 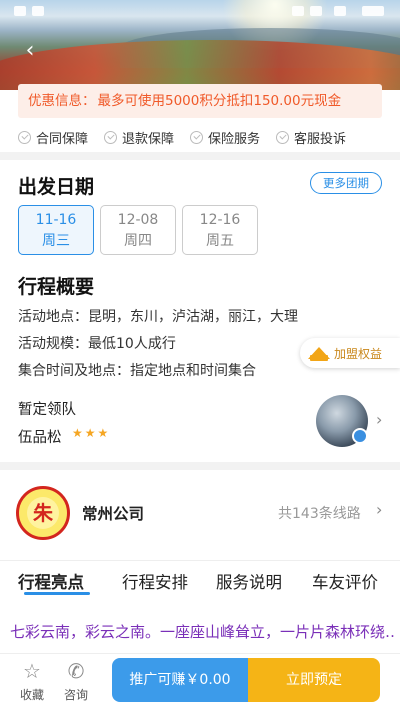 What do you see at coordinates (47, 410) in the screenshot?
I see `leader-title: 暂定领队` at bounding box center [47, 410].